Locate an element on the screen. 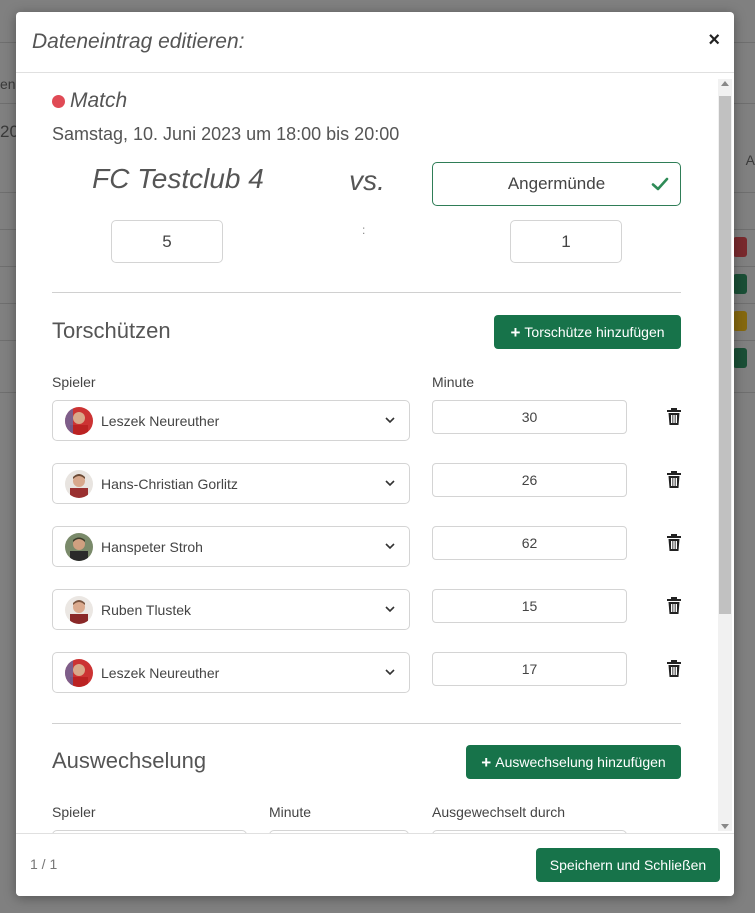 The image size is (755, 913). add-substitution-label: Auswechselung hinzufügen is located at coordinates (580, 762).